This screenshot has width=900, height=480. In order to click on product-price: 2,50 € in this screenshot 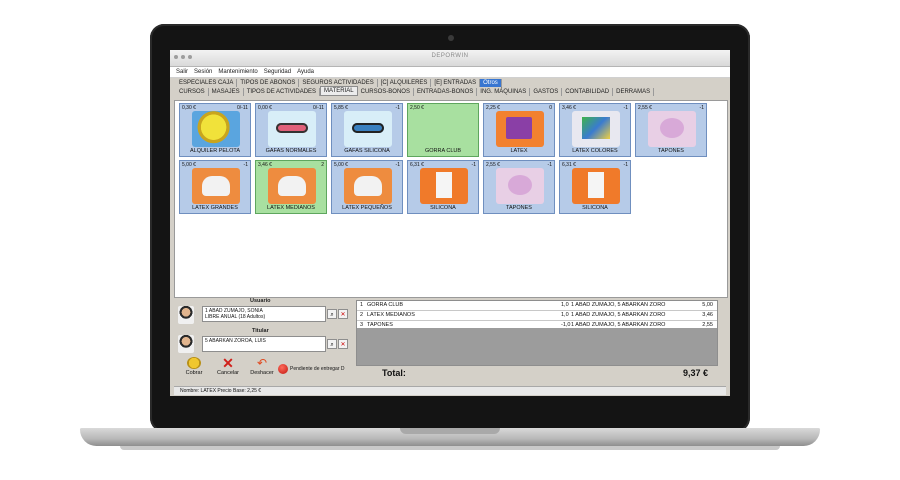, I will do `click(417, 108)`.